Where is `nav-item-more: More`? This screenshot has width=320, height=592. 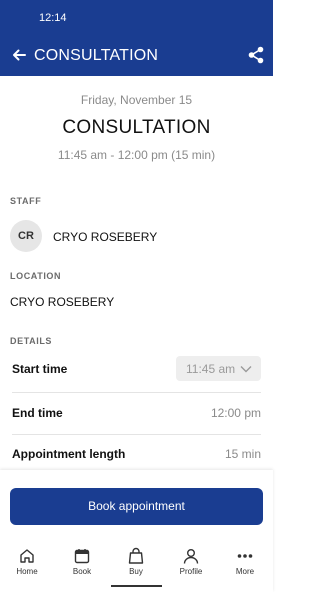
nav-item-more: More is located at coordinates (245, 563).